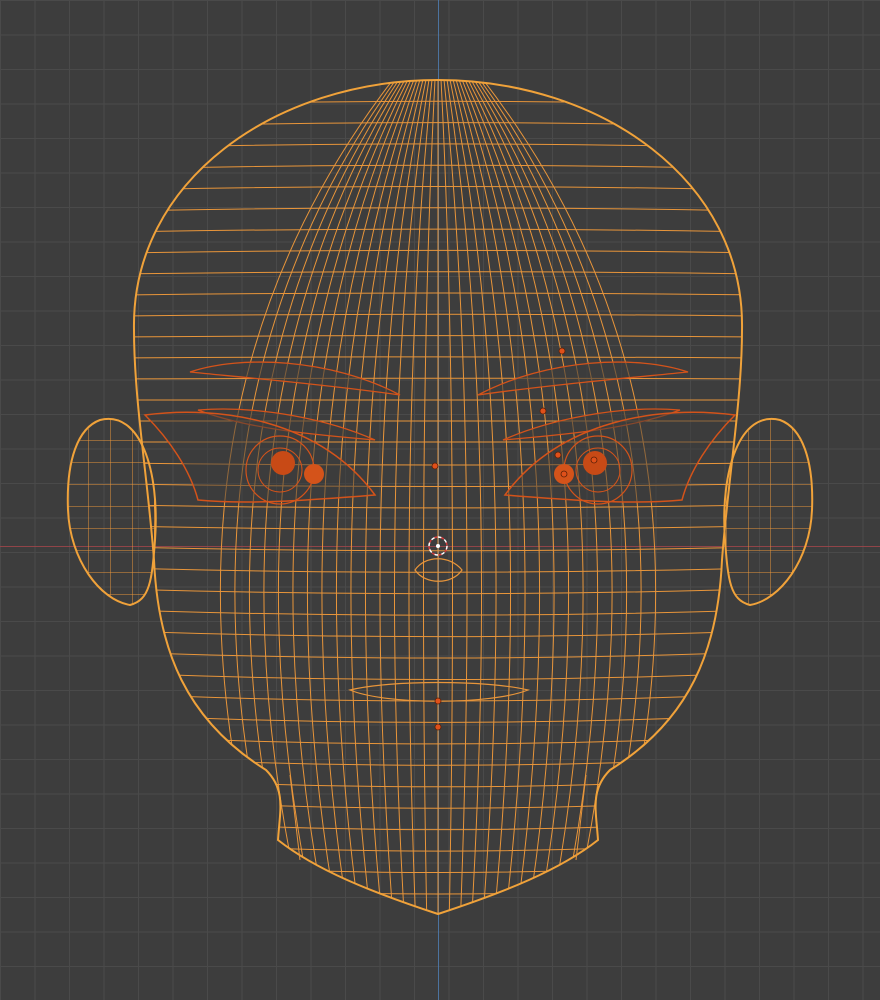  I want to click on left-eye-mesh, so click(260, 458).